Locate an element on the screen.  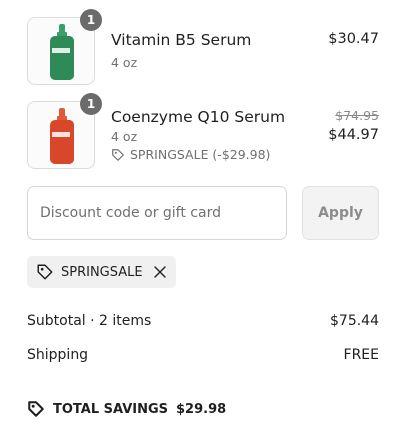
discount-code-input is located at coordinates (157, 213).